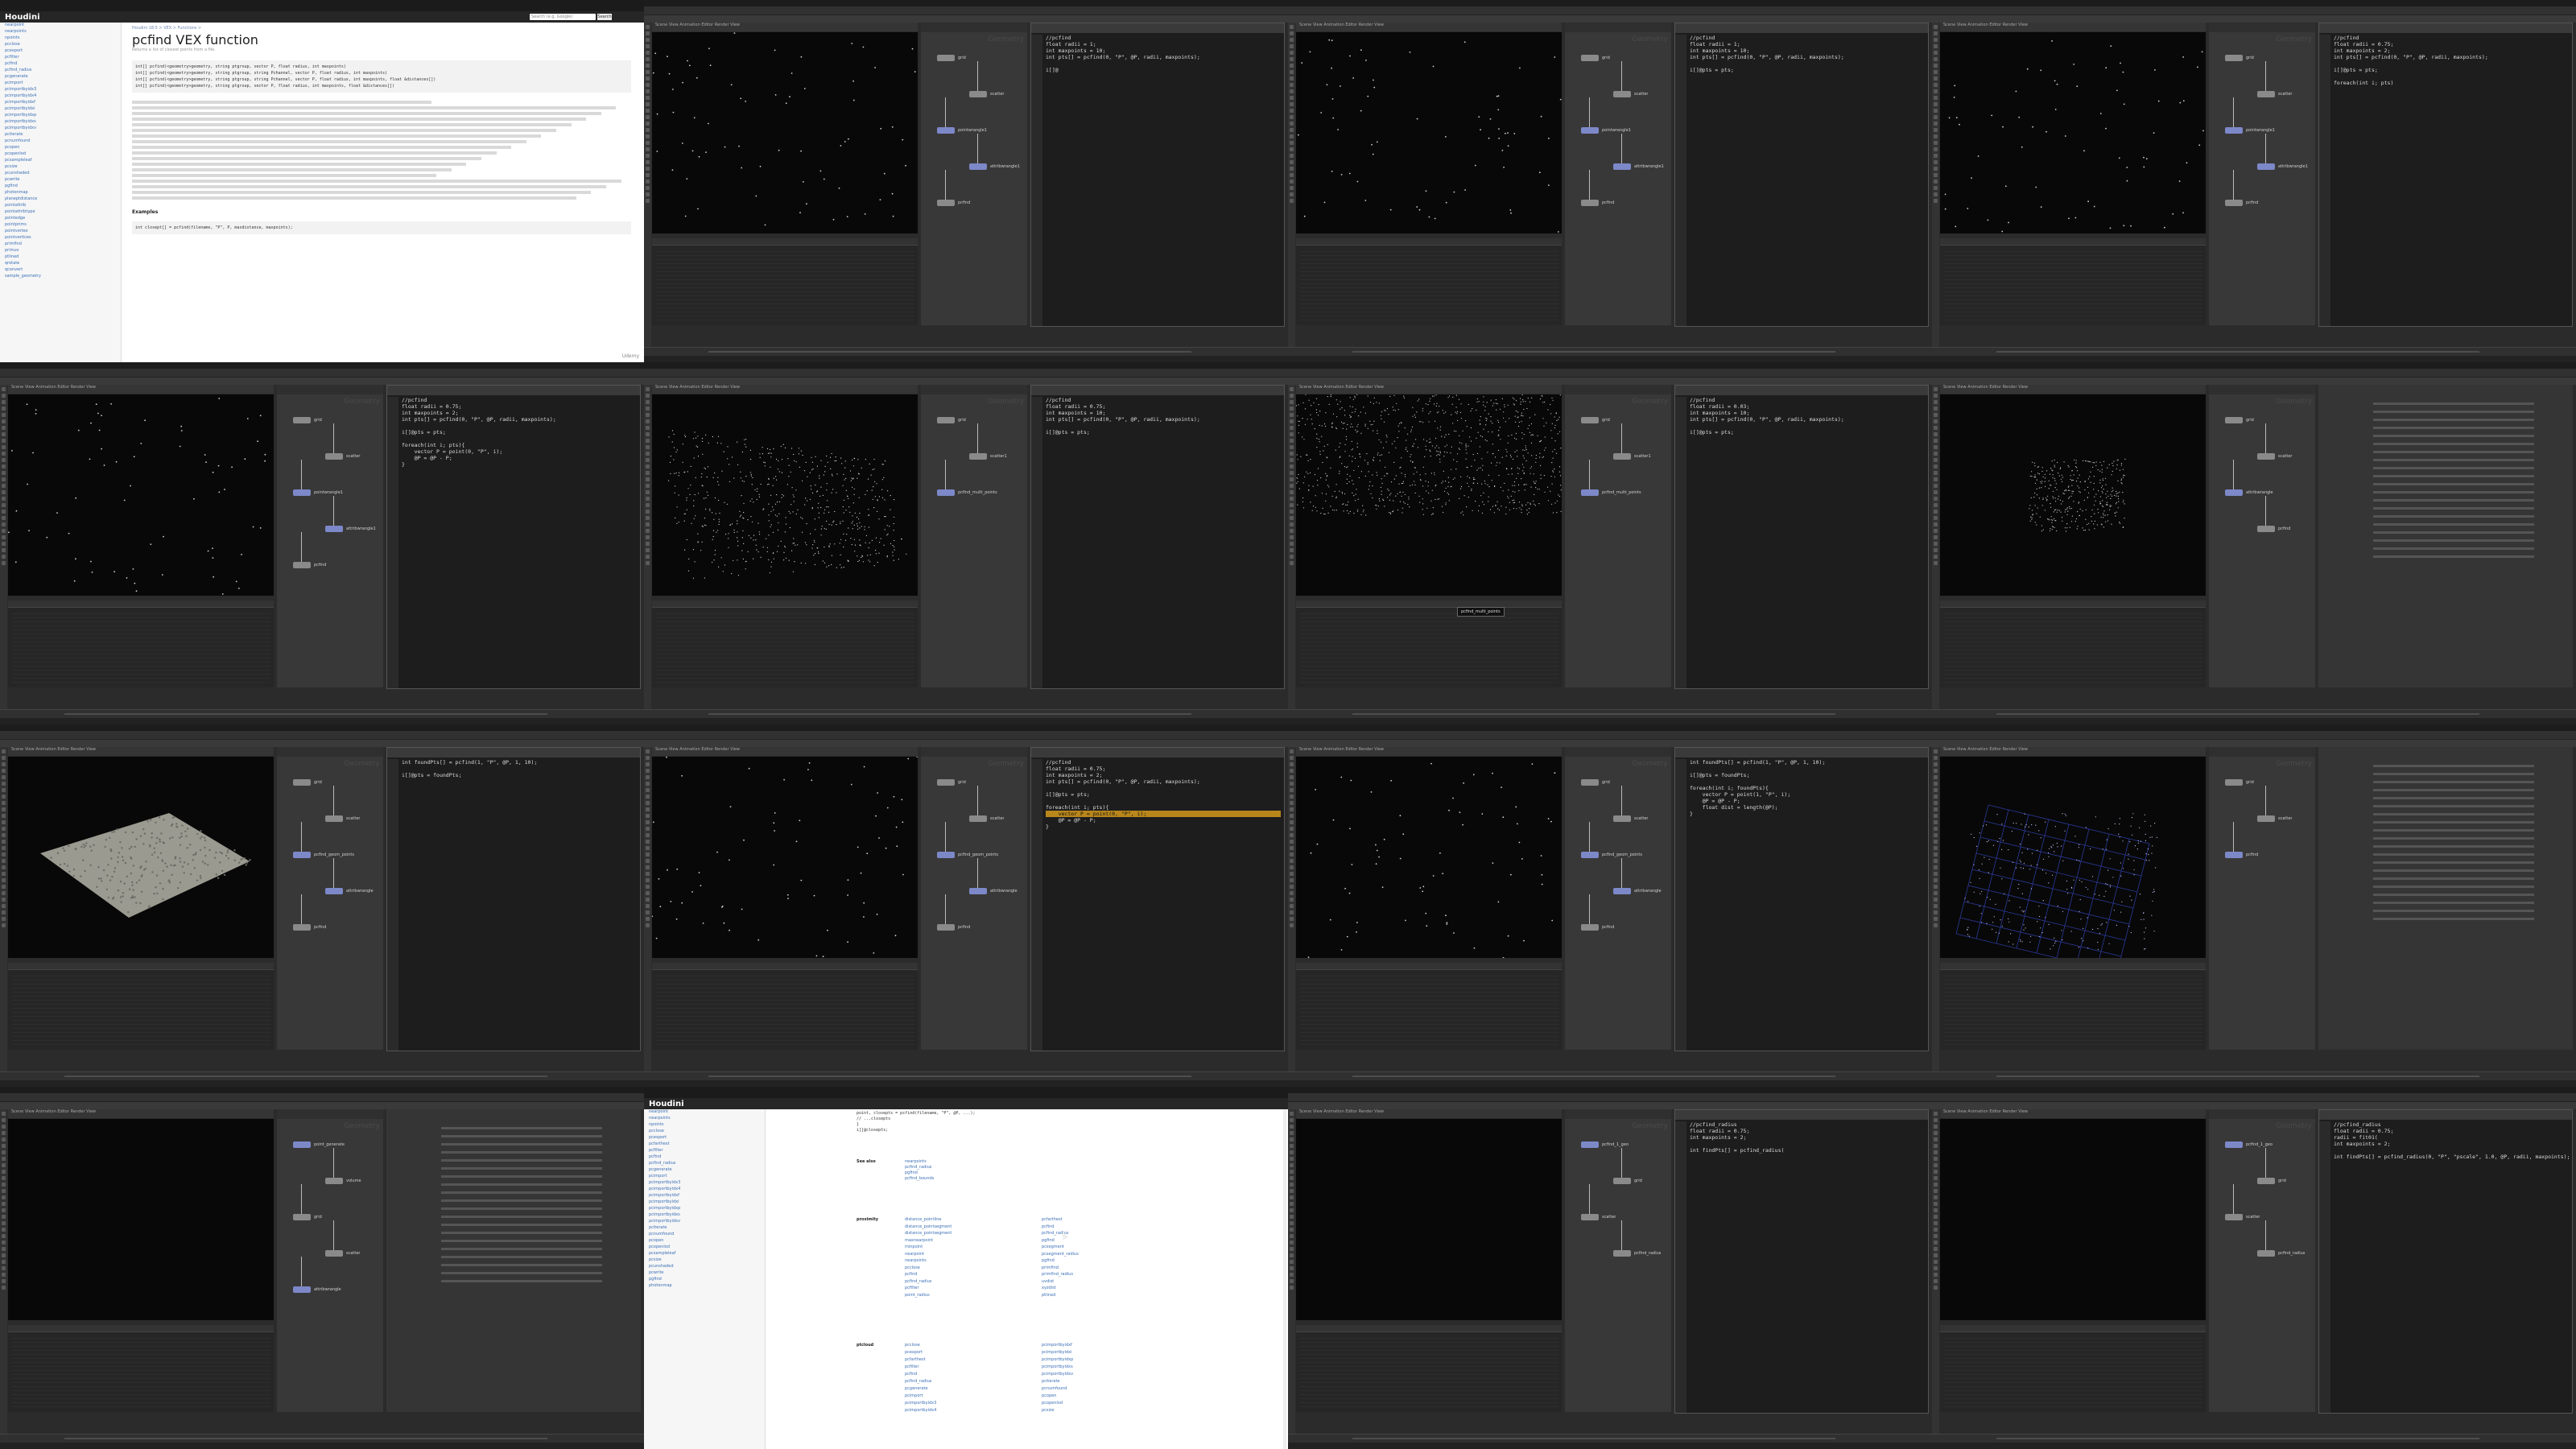 The width and height of the screenshot is (2576, 1449). Describe the element at coordinates (974, 536) in the screenshot. I see `network-editor: Geometry grid scatter1 pcfind_multi_points` at that location.